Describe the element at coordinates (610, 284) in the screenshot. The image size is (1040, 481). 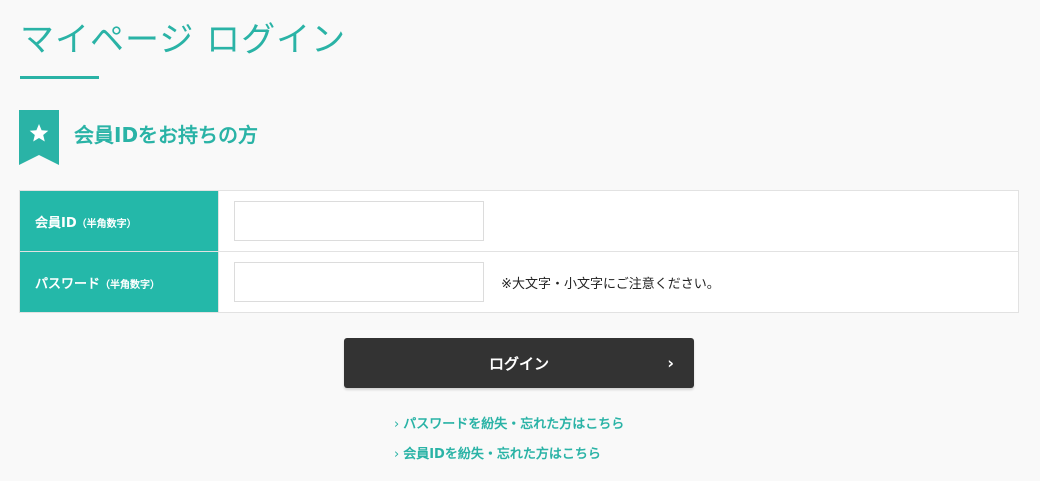
I see `case-sensitivity-note: ※大文字・小文字にご注意ください。` at that location.